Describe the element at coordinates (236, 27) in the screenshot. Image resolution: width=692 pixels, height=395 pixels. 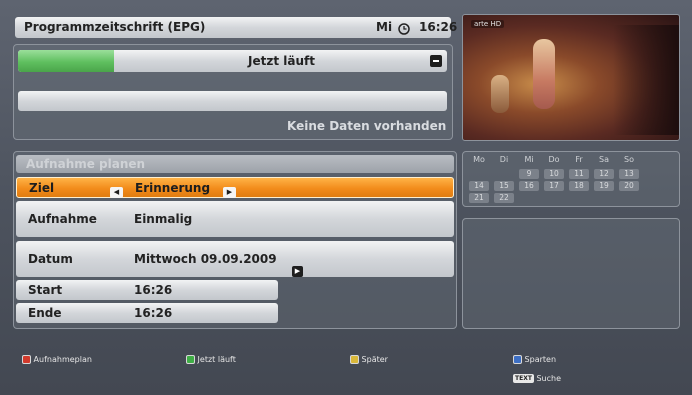
I see `header-bar: Programmzeitschrift (EPG) Mi 16:26` at that location.